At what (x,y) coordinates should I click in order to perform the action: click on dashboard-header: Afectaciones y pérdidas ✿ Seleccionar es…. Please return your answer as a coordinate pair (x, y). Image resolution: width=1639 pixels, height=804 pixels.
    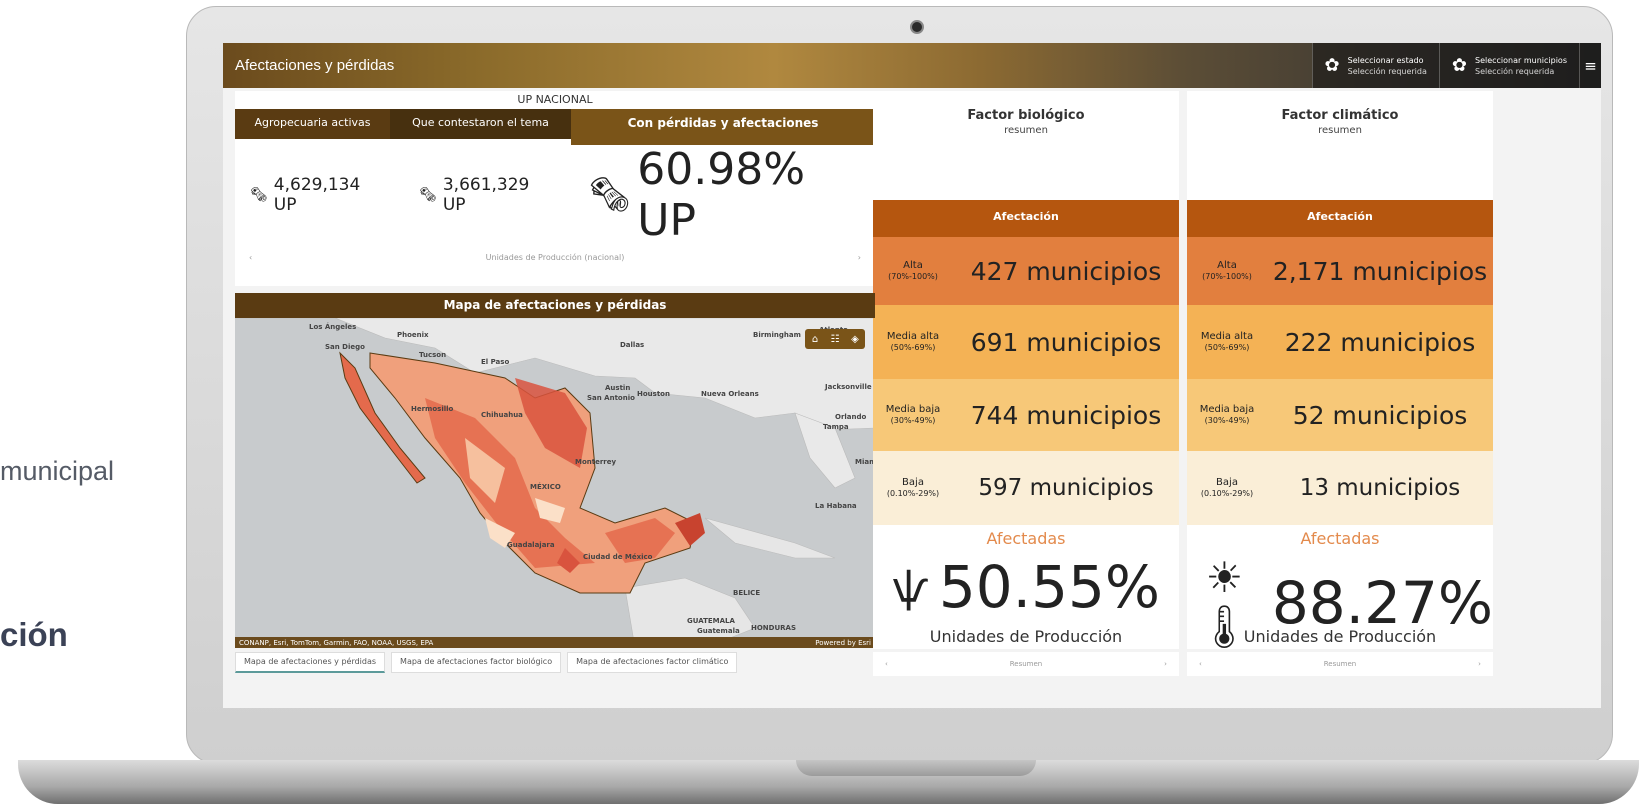
    Looking at the image, I should click on (912, 65).